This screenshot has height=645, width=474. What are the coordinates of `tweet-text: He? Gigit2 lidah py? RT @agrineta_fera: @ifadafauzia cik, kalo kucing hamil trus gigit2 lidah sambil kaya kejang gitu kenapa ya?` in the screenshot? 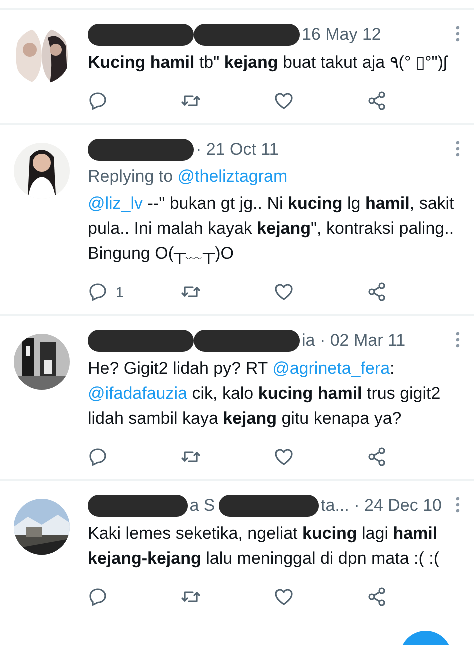 It's located at (265, 394).